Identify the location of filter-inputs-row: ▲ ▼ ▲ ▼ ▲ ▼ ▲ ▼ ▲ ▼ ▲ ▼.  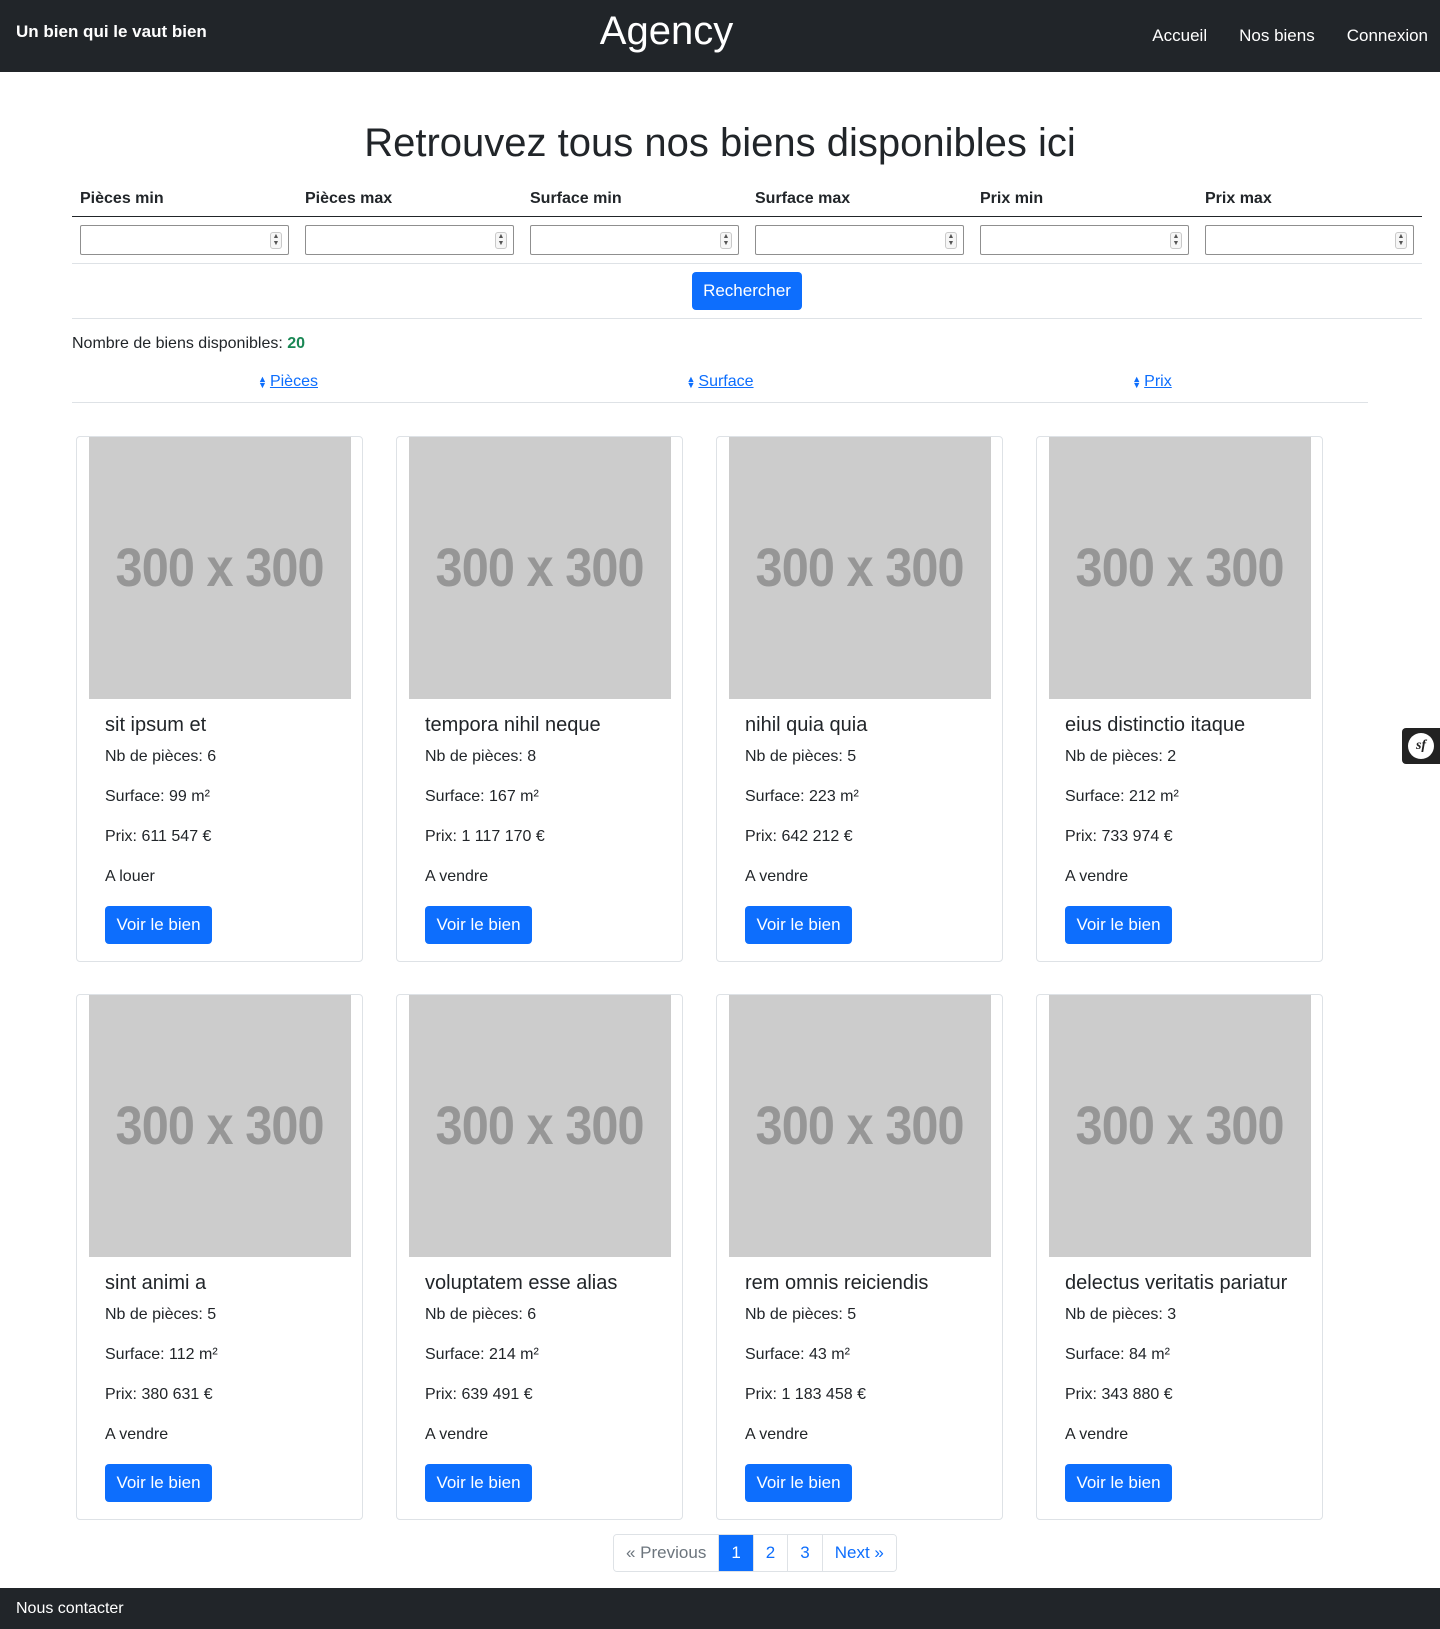
(747, 240).